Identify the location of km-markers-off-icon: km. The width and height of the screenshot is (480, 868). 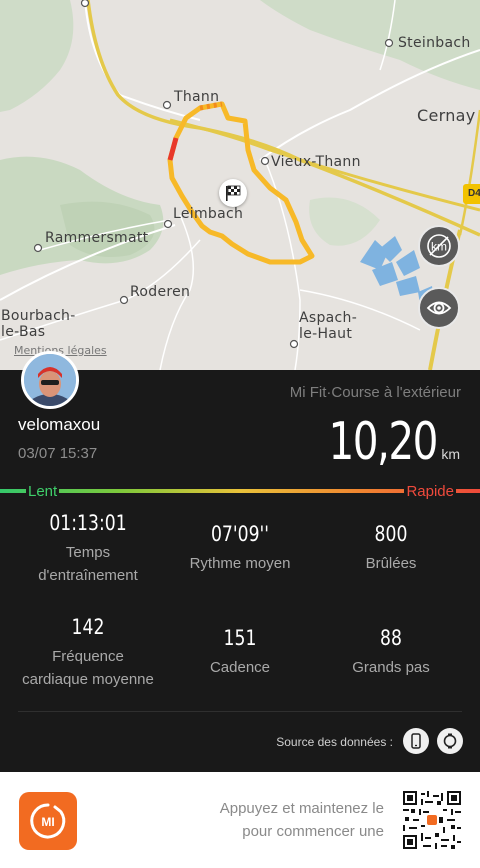
(439, 246).